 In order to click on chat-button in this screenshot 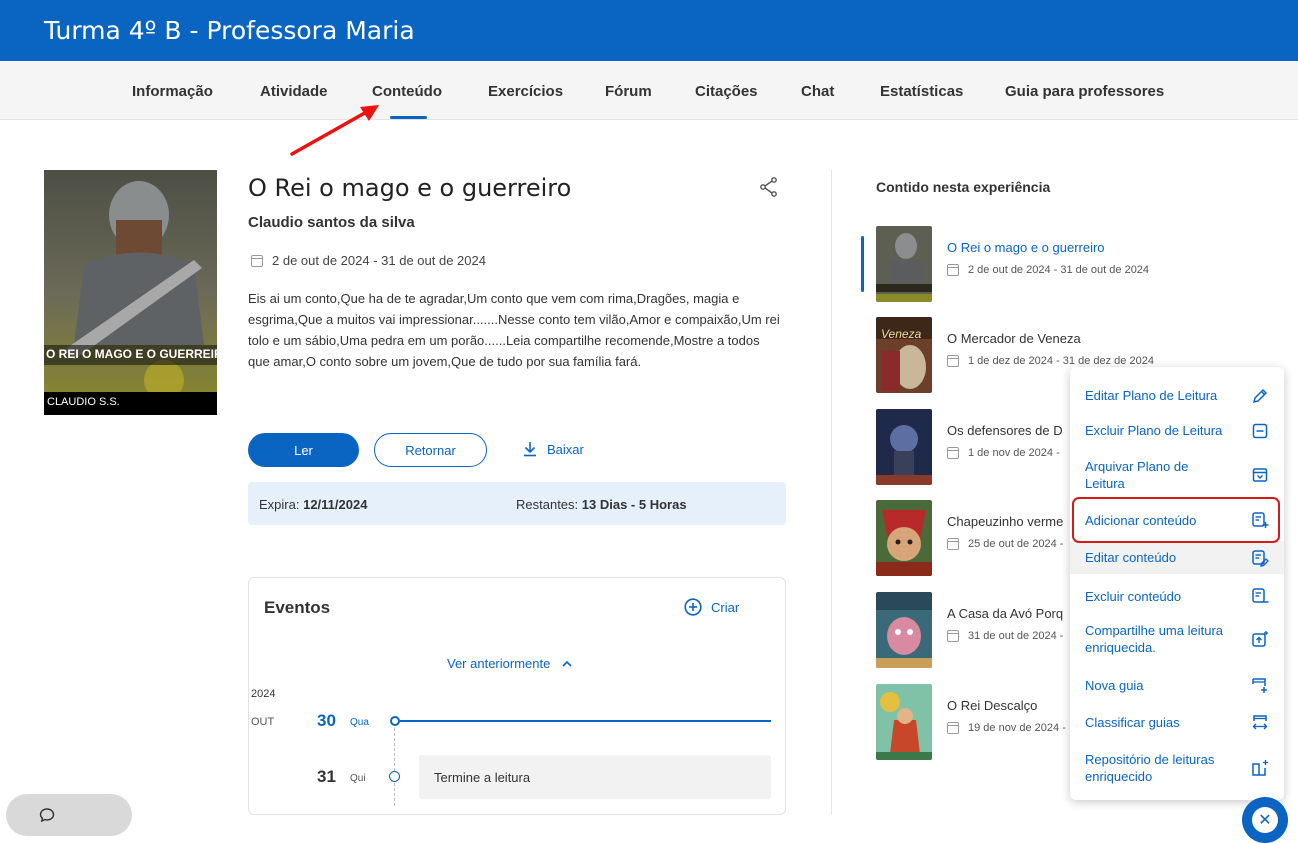, I will do `click(69, 815)`.